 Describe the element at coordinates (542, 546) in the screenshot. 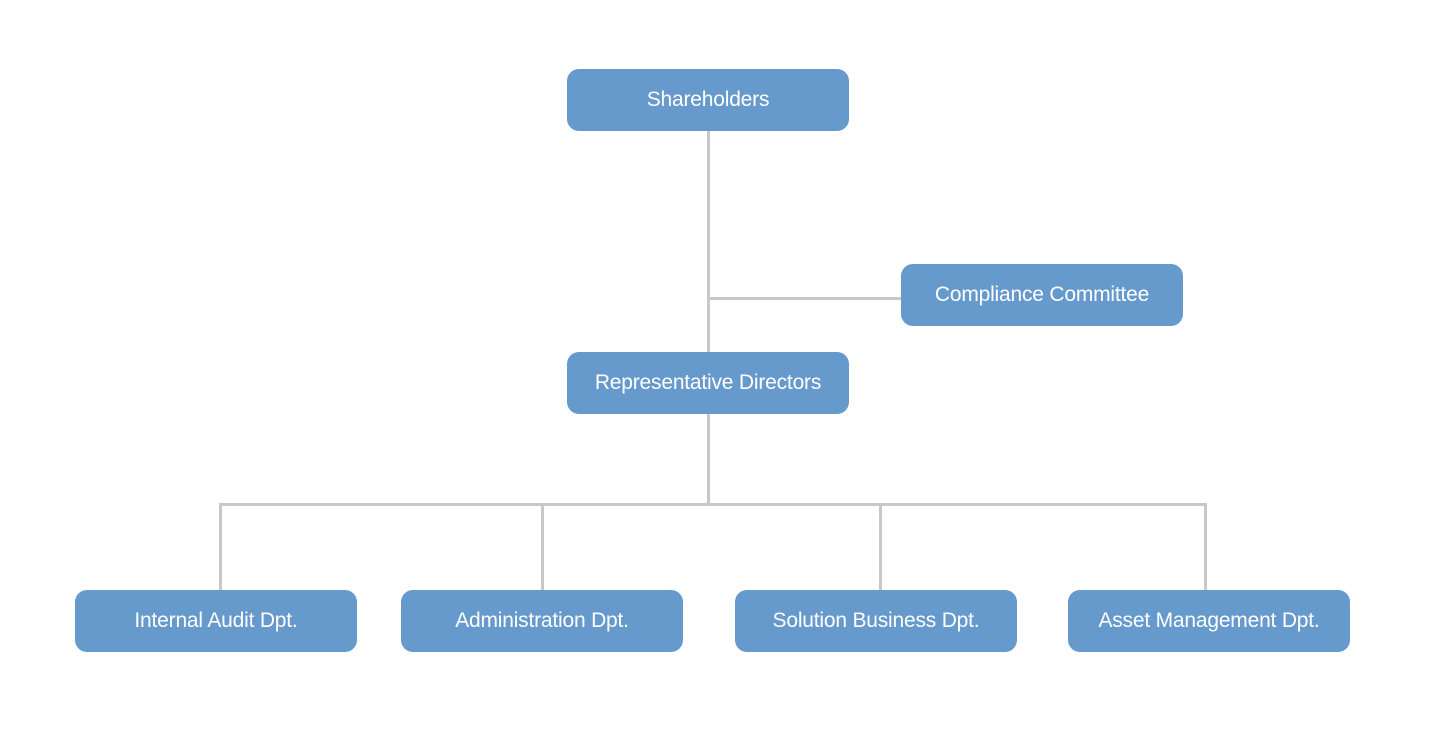

I see `connector-drop-administration` at that location.